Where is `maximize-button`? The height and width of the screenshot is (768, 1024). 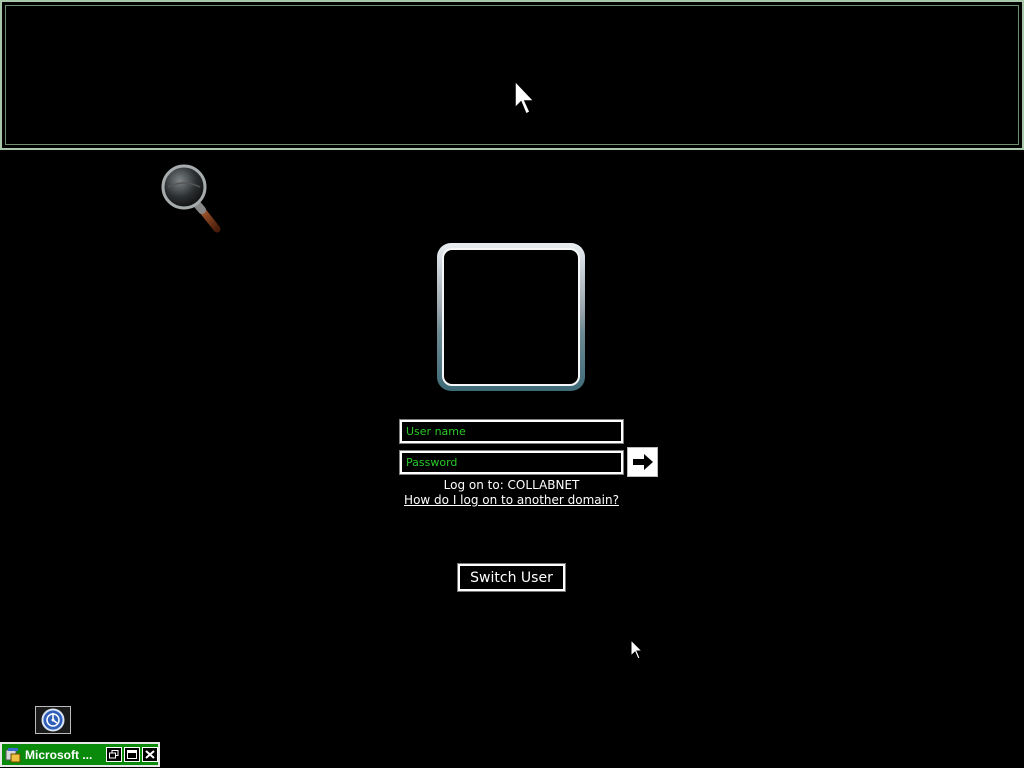 maximize-button is located at coordinates (132, 754).